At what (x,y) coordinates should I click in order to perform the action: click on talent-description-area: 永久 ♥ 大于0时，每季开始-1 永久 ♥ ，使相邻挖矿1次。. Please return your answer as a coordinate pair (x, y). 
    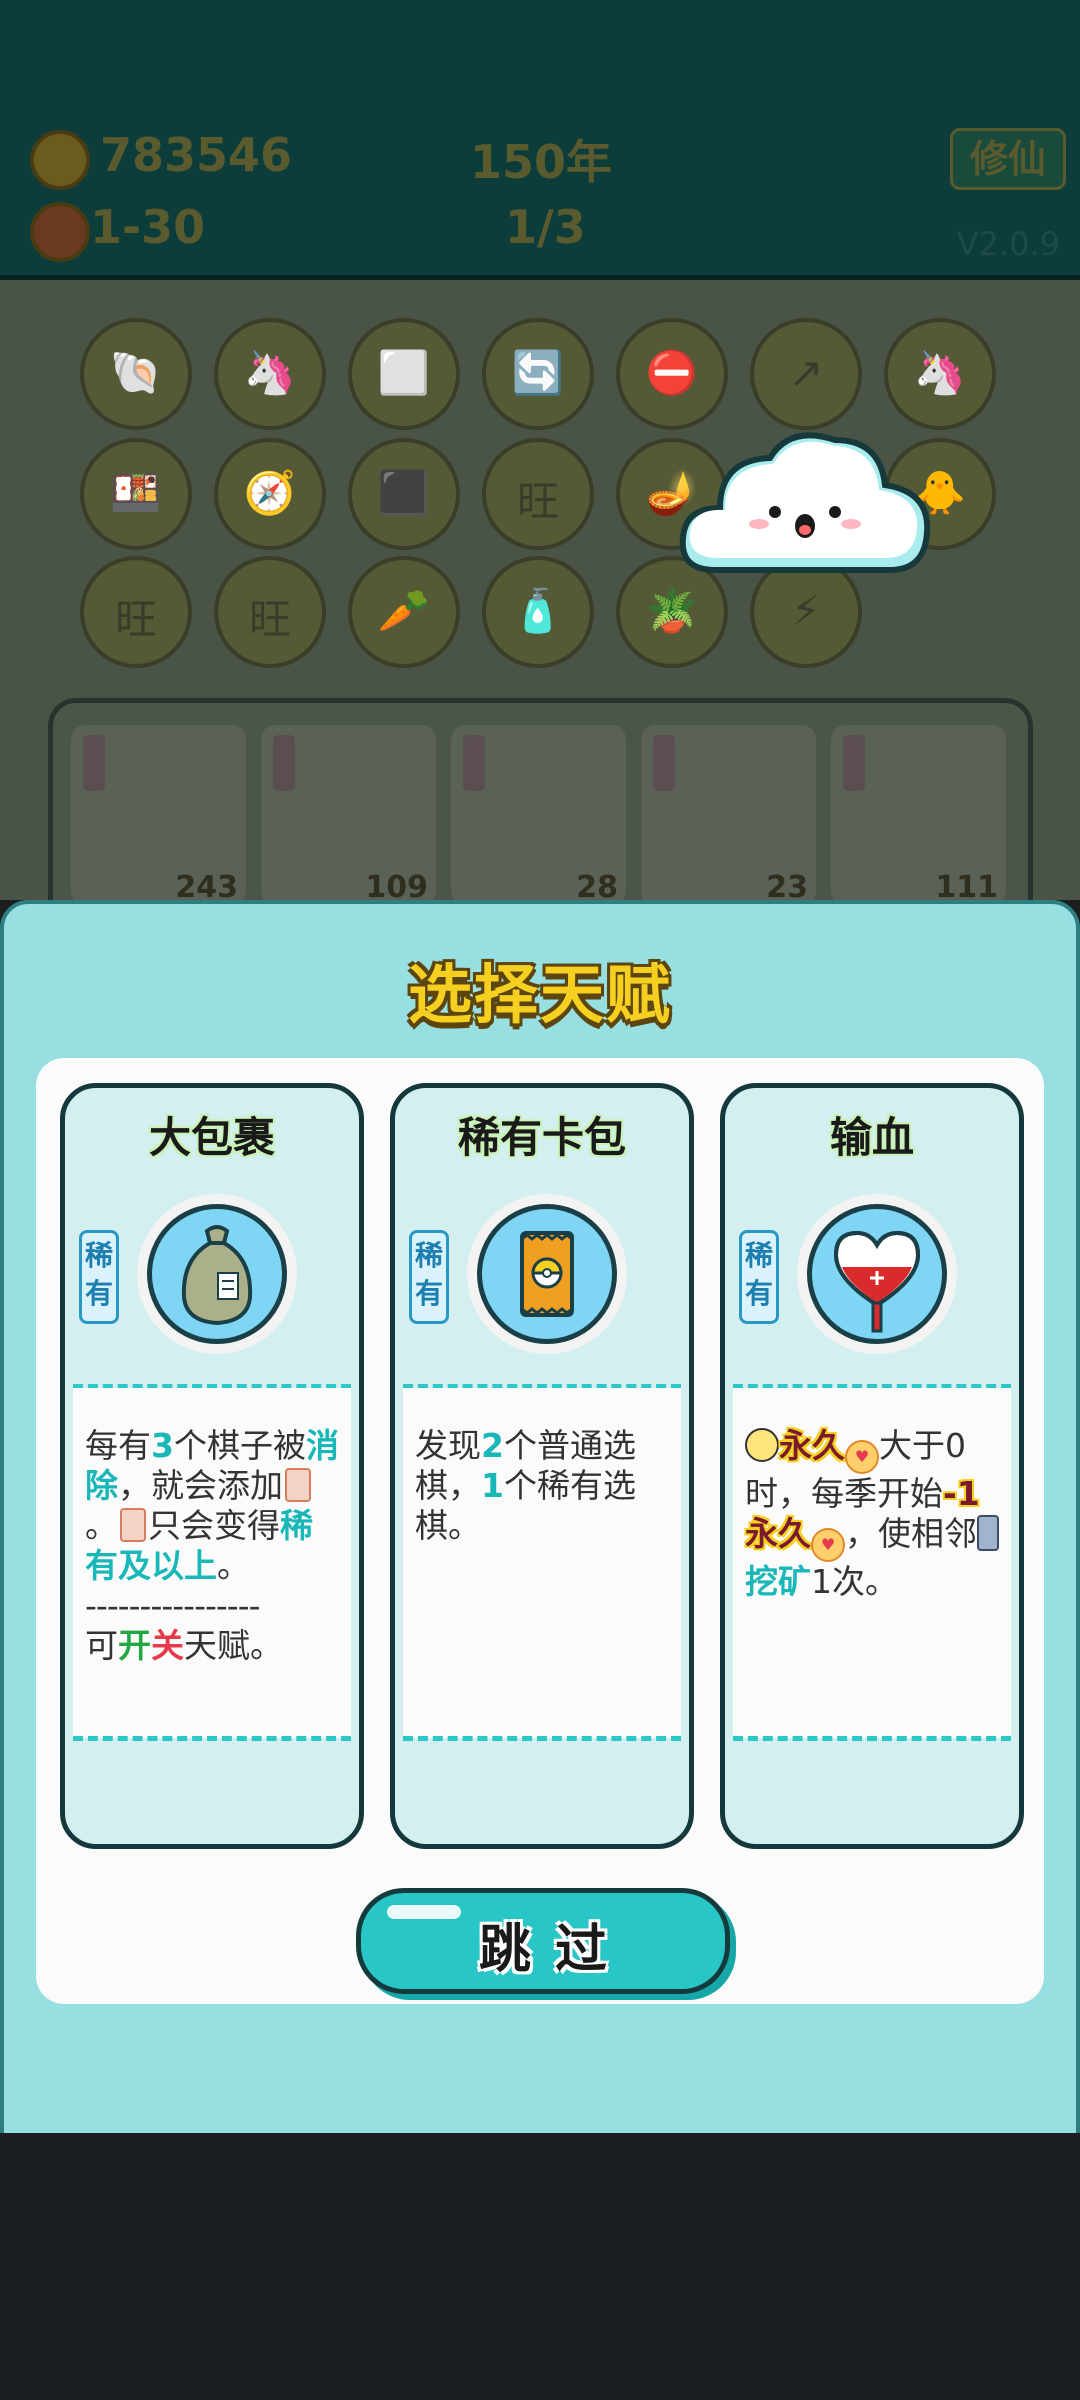
    Looking at the image, I should click on (872, 1563).